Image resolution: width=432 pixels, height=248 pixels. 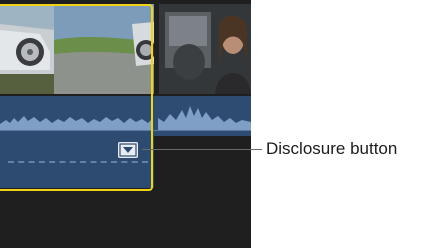 What do you see at coordinates (78, 162) in the screenshot?
I see `volume-line` at bounding box center [78, 162].